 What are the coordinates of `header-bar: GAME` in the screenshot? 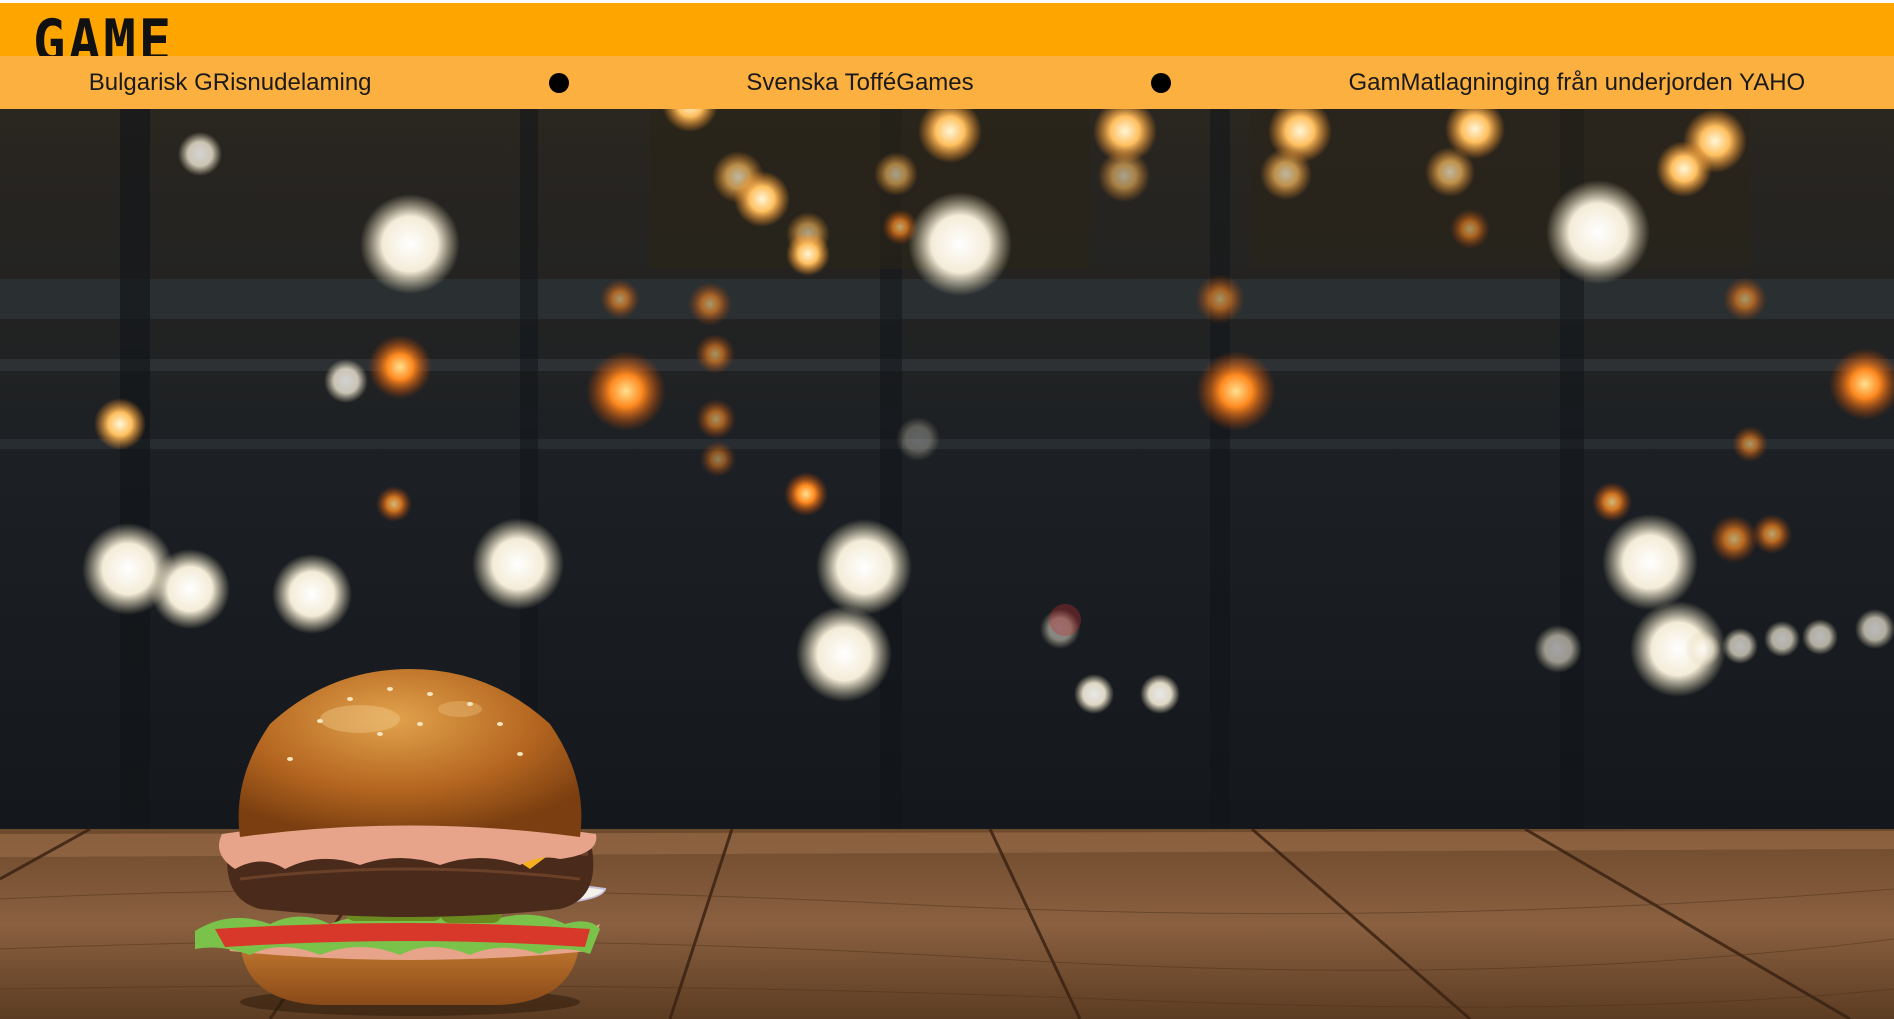 It's located at (947, 31).